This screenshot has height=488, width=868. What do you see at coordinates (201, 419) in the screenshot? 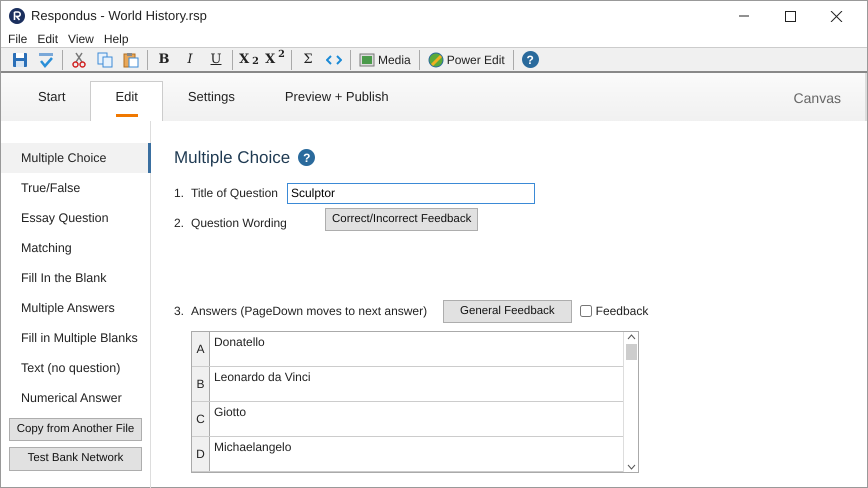
I see `answer-letter: C` at bounding box center [201, 419].